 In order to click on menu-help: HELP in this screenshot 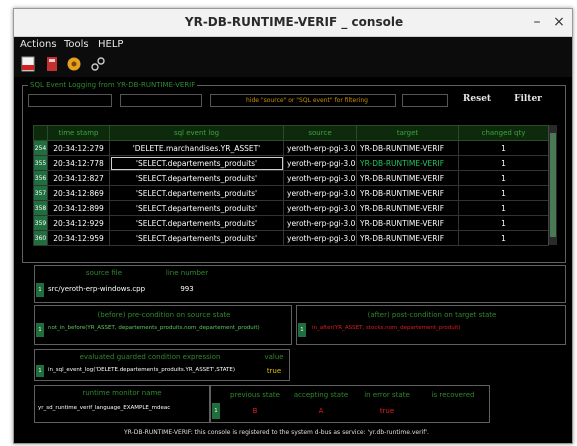, I will do `click(110, 44)`.